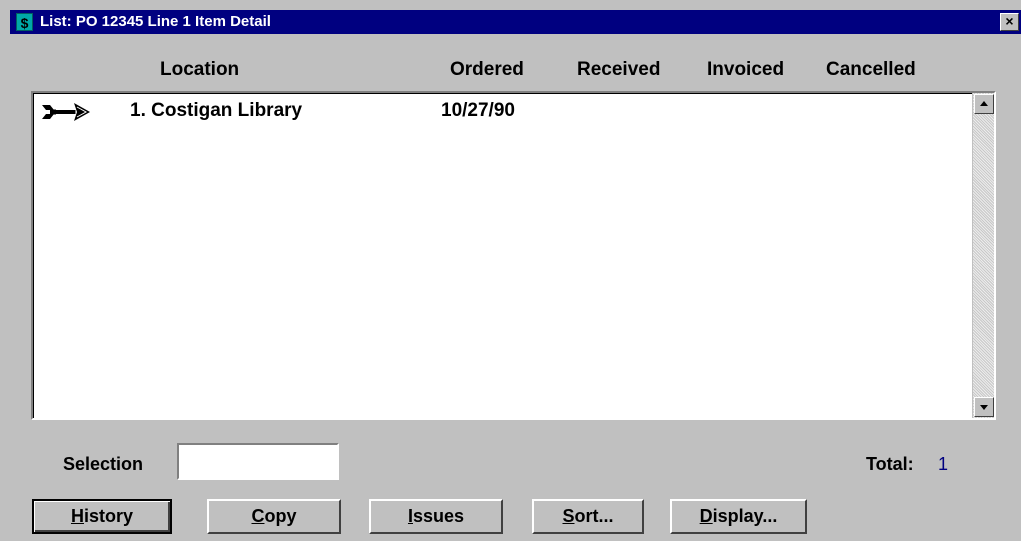 The height and width of the screenshot is (541, 1021). Describe the element at coordinates (487, 69) in the screenshot. I see `column-header-ordered: Ordered` at that location.